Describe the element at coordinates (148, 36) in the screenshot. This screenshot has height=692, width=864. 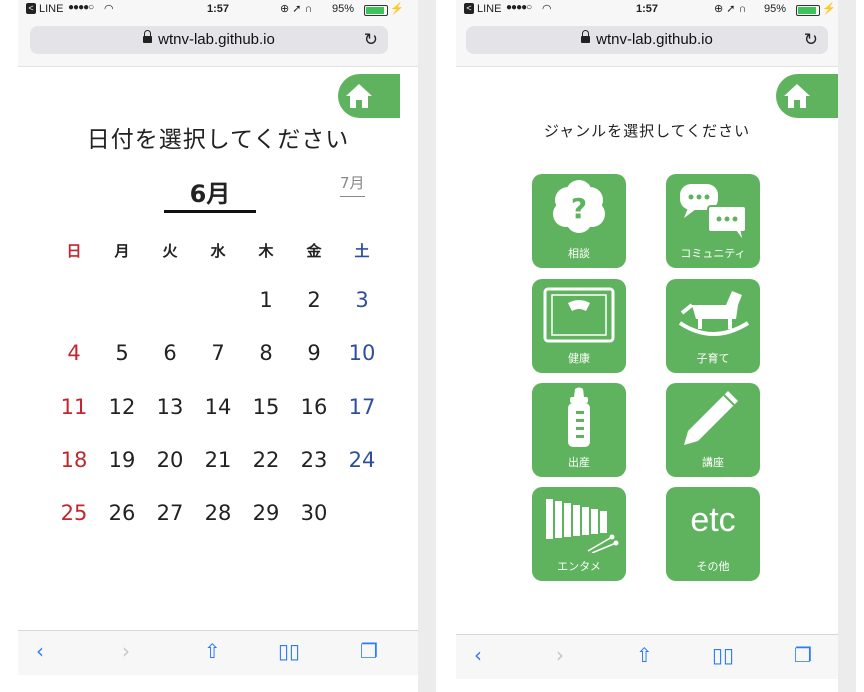
I see `lock-icon` at that location.